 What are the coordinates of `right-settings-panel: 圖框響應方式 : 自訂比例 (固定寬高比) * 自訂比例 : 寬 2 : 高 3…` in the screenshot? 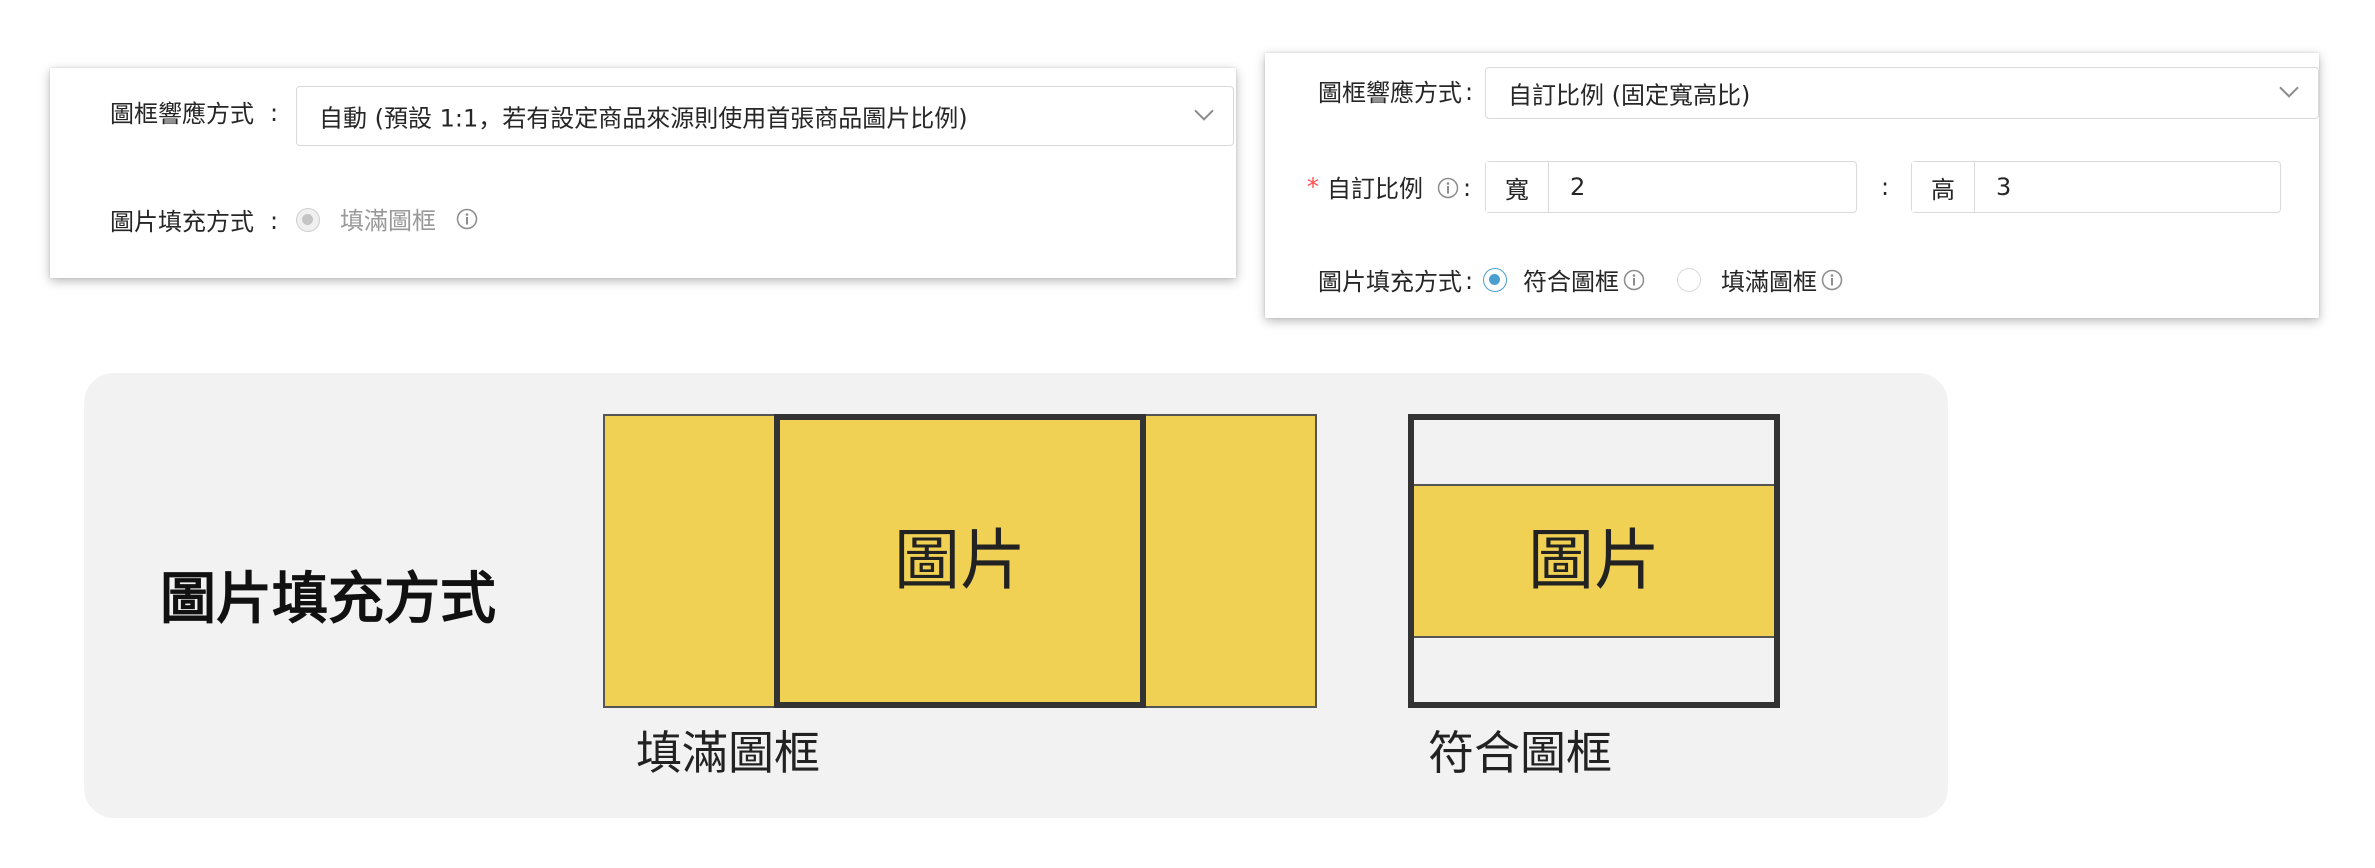 It's located at (1792, 185).